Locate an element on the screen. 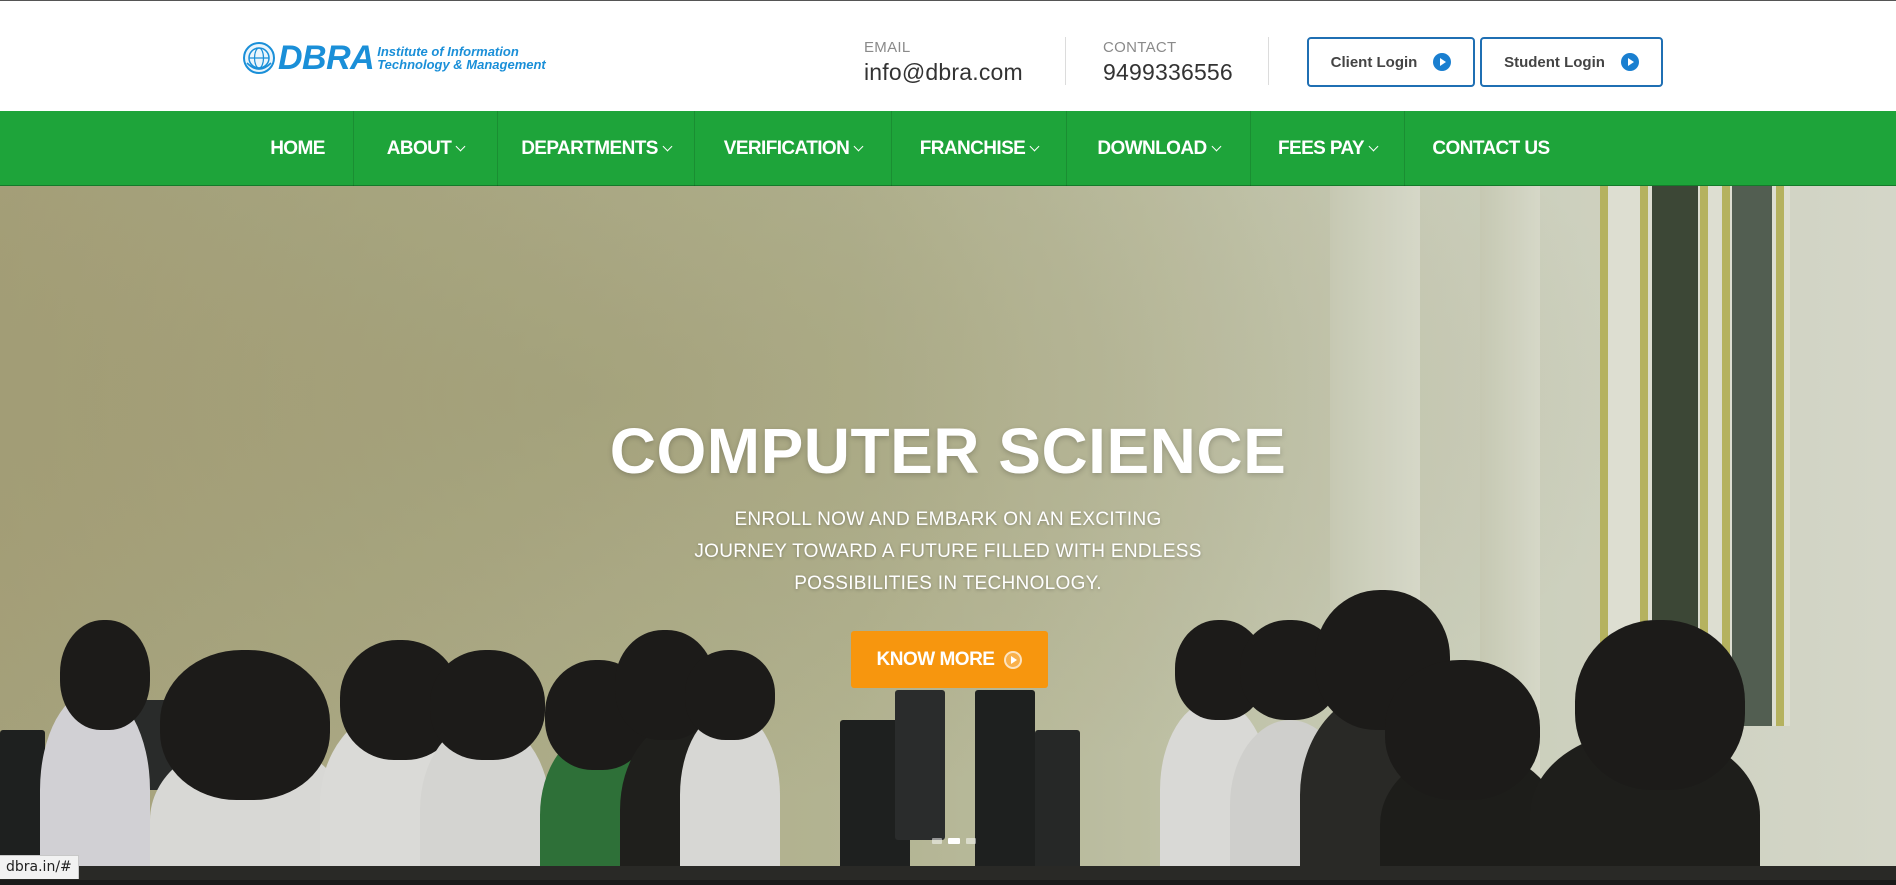  slider-pagination is located at coordinates (954, 841).